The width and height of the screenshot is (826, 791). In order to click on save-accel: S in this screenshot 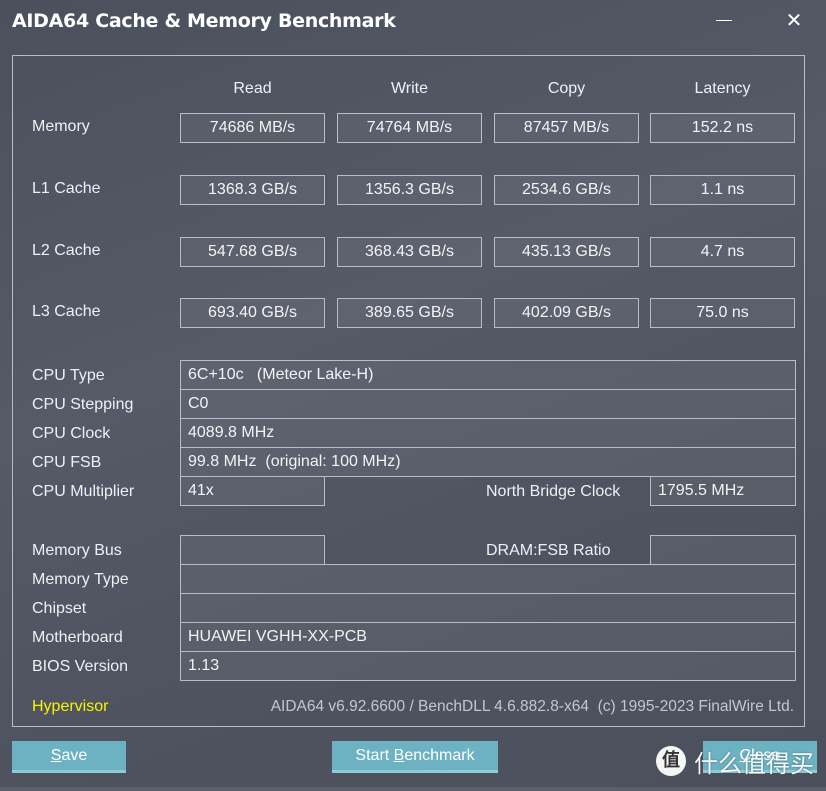, I will do `click(56, 755)`.